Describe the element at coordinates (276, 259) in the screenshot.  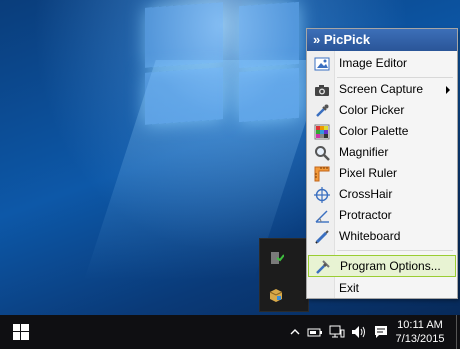
I see `security-shield-icon` at that location.